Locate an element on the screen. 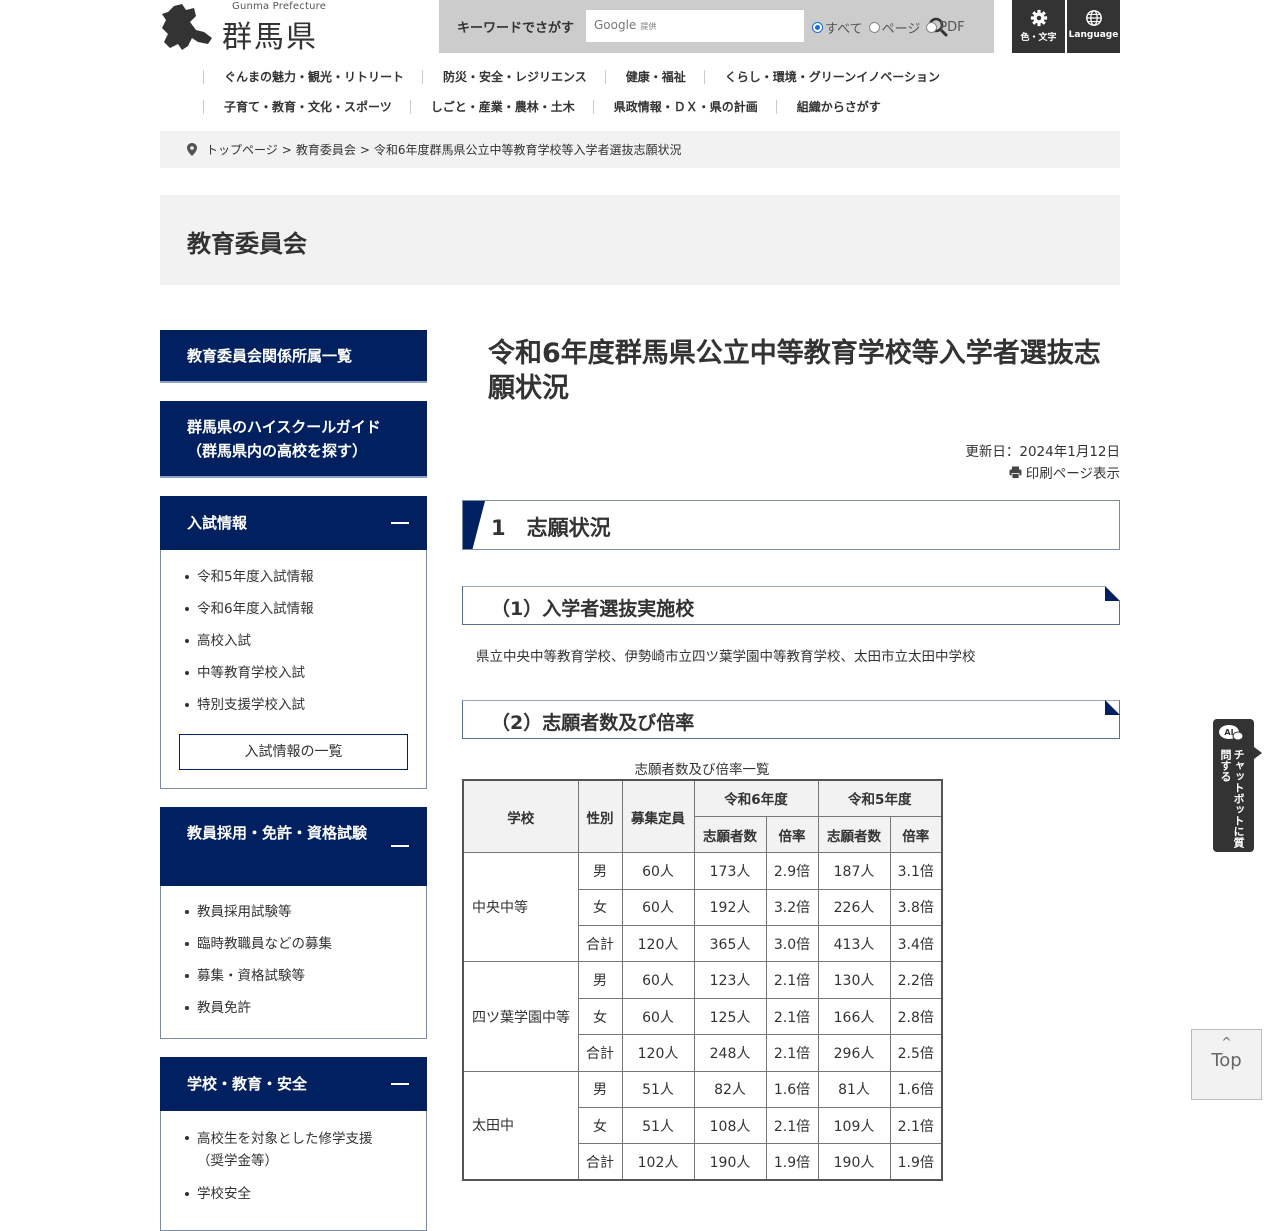 The image size is (1280, 1231). breadcrumb-current: 令和6年度群馬県公立中等教育学校等入学者選抜志願状況 is located at coordinates (527, 150).